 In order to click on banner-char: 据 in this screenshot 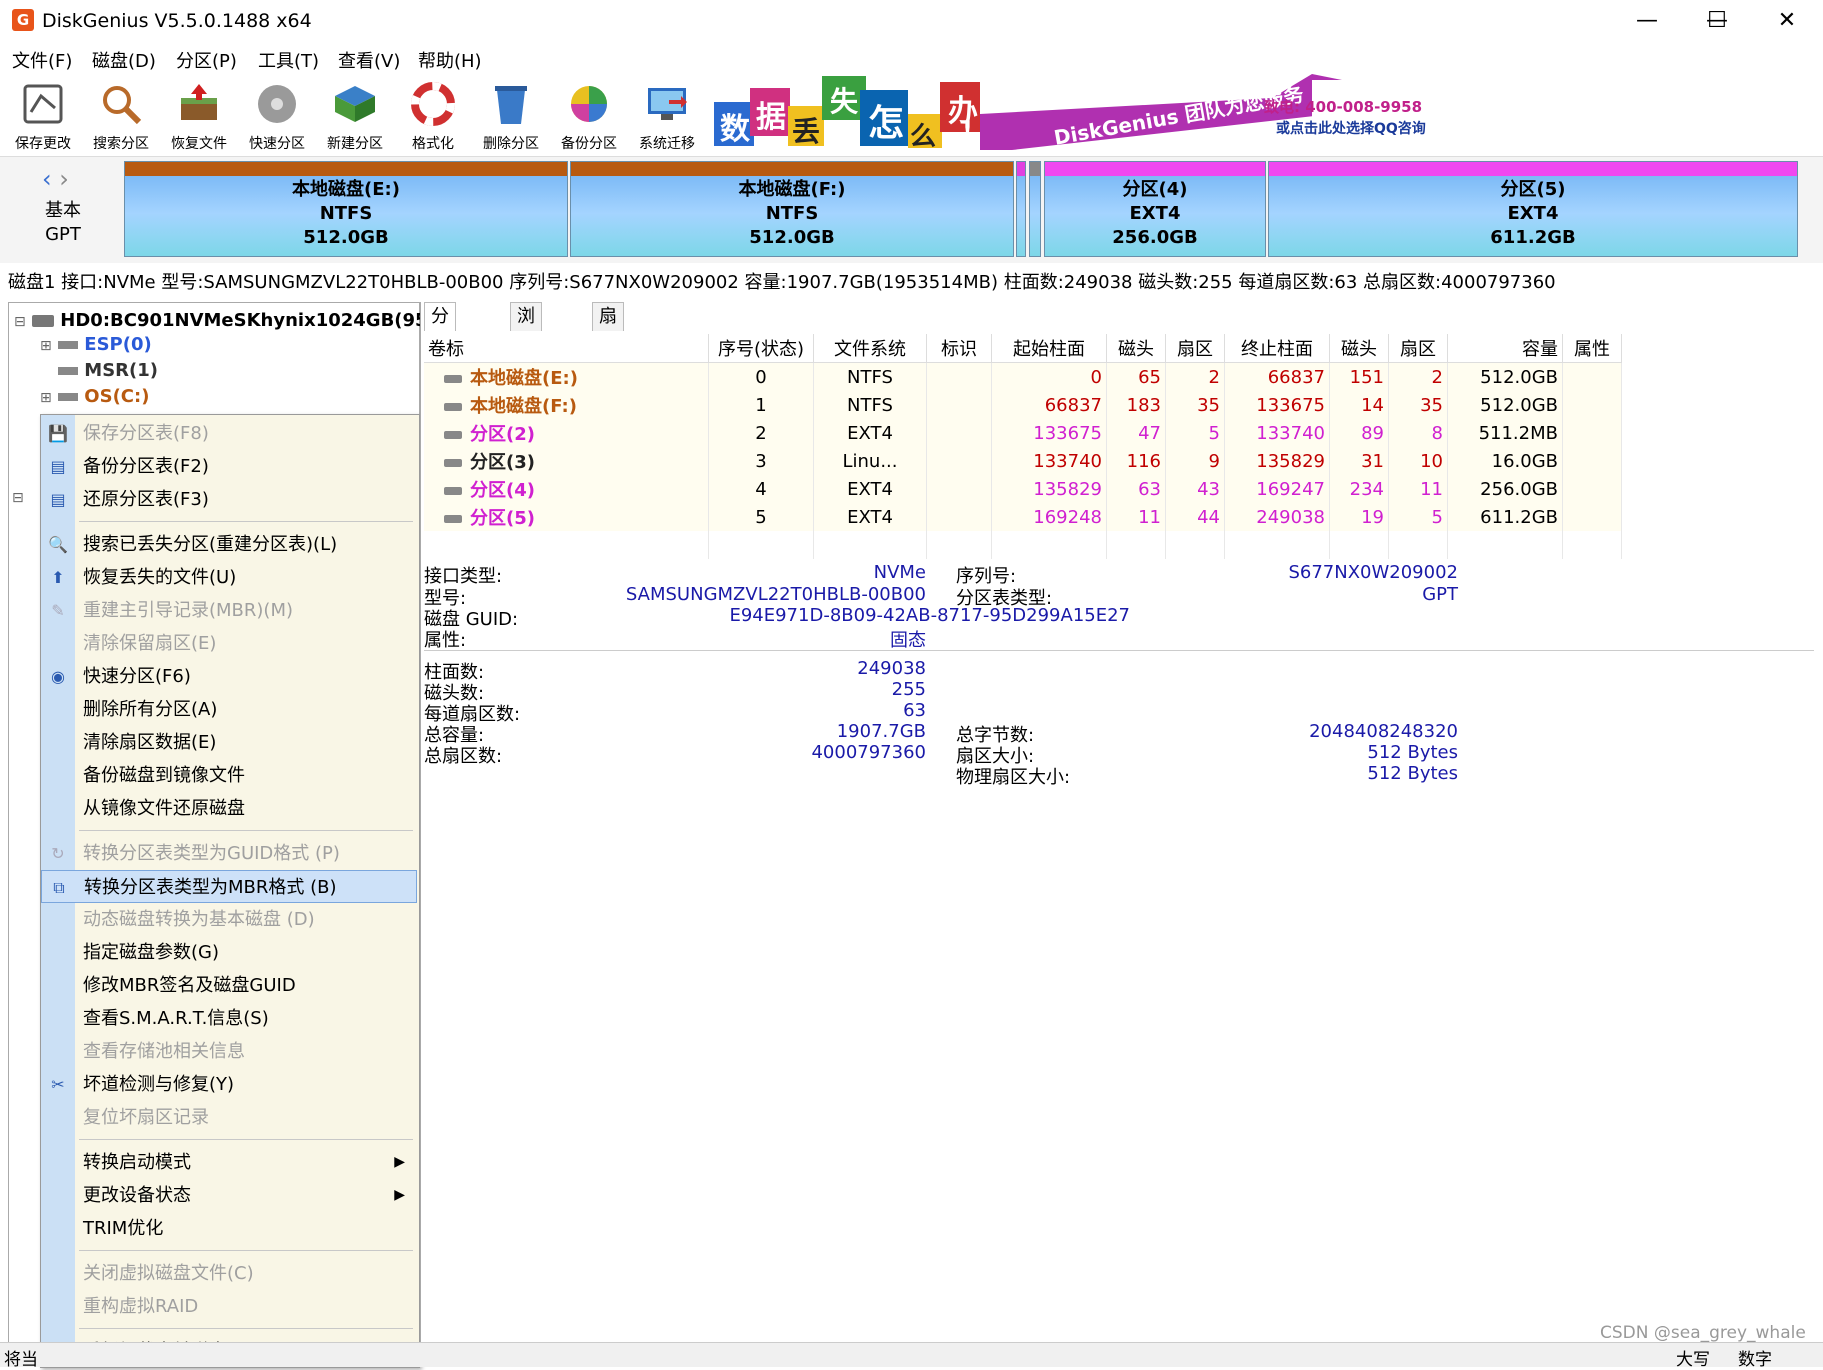, I will do `click(771, 117)`.